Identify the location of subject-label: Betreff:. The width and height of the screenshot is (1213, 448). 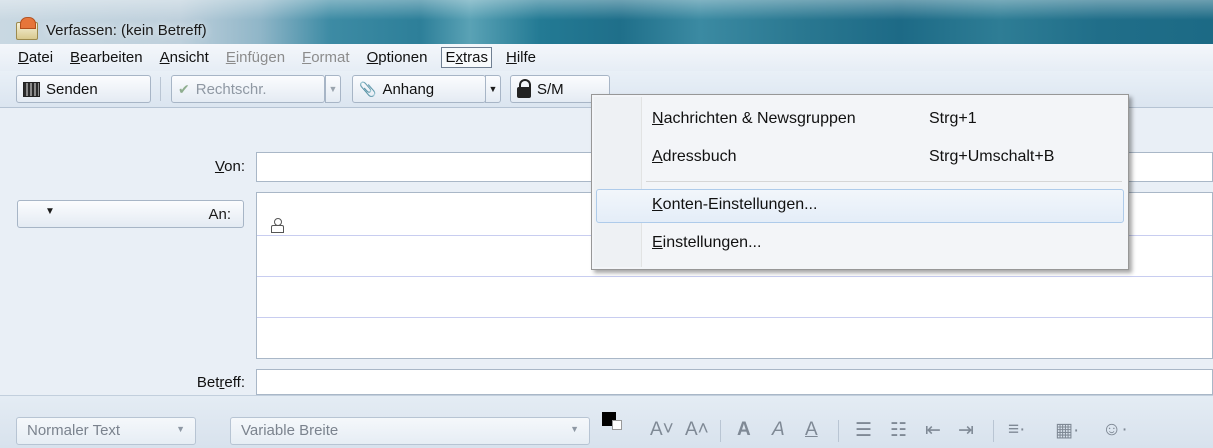
(220, 382).